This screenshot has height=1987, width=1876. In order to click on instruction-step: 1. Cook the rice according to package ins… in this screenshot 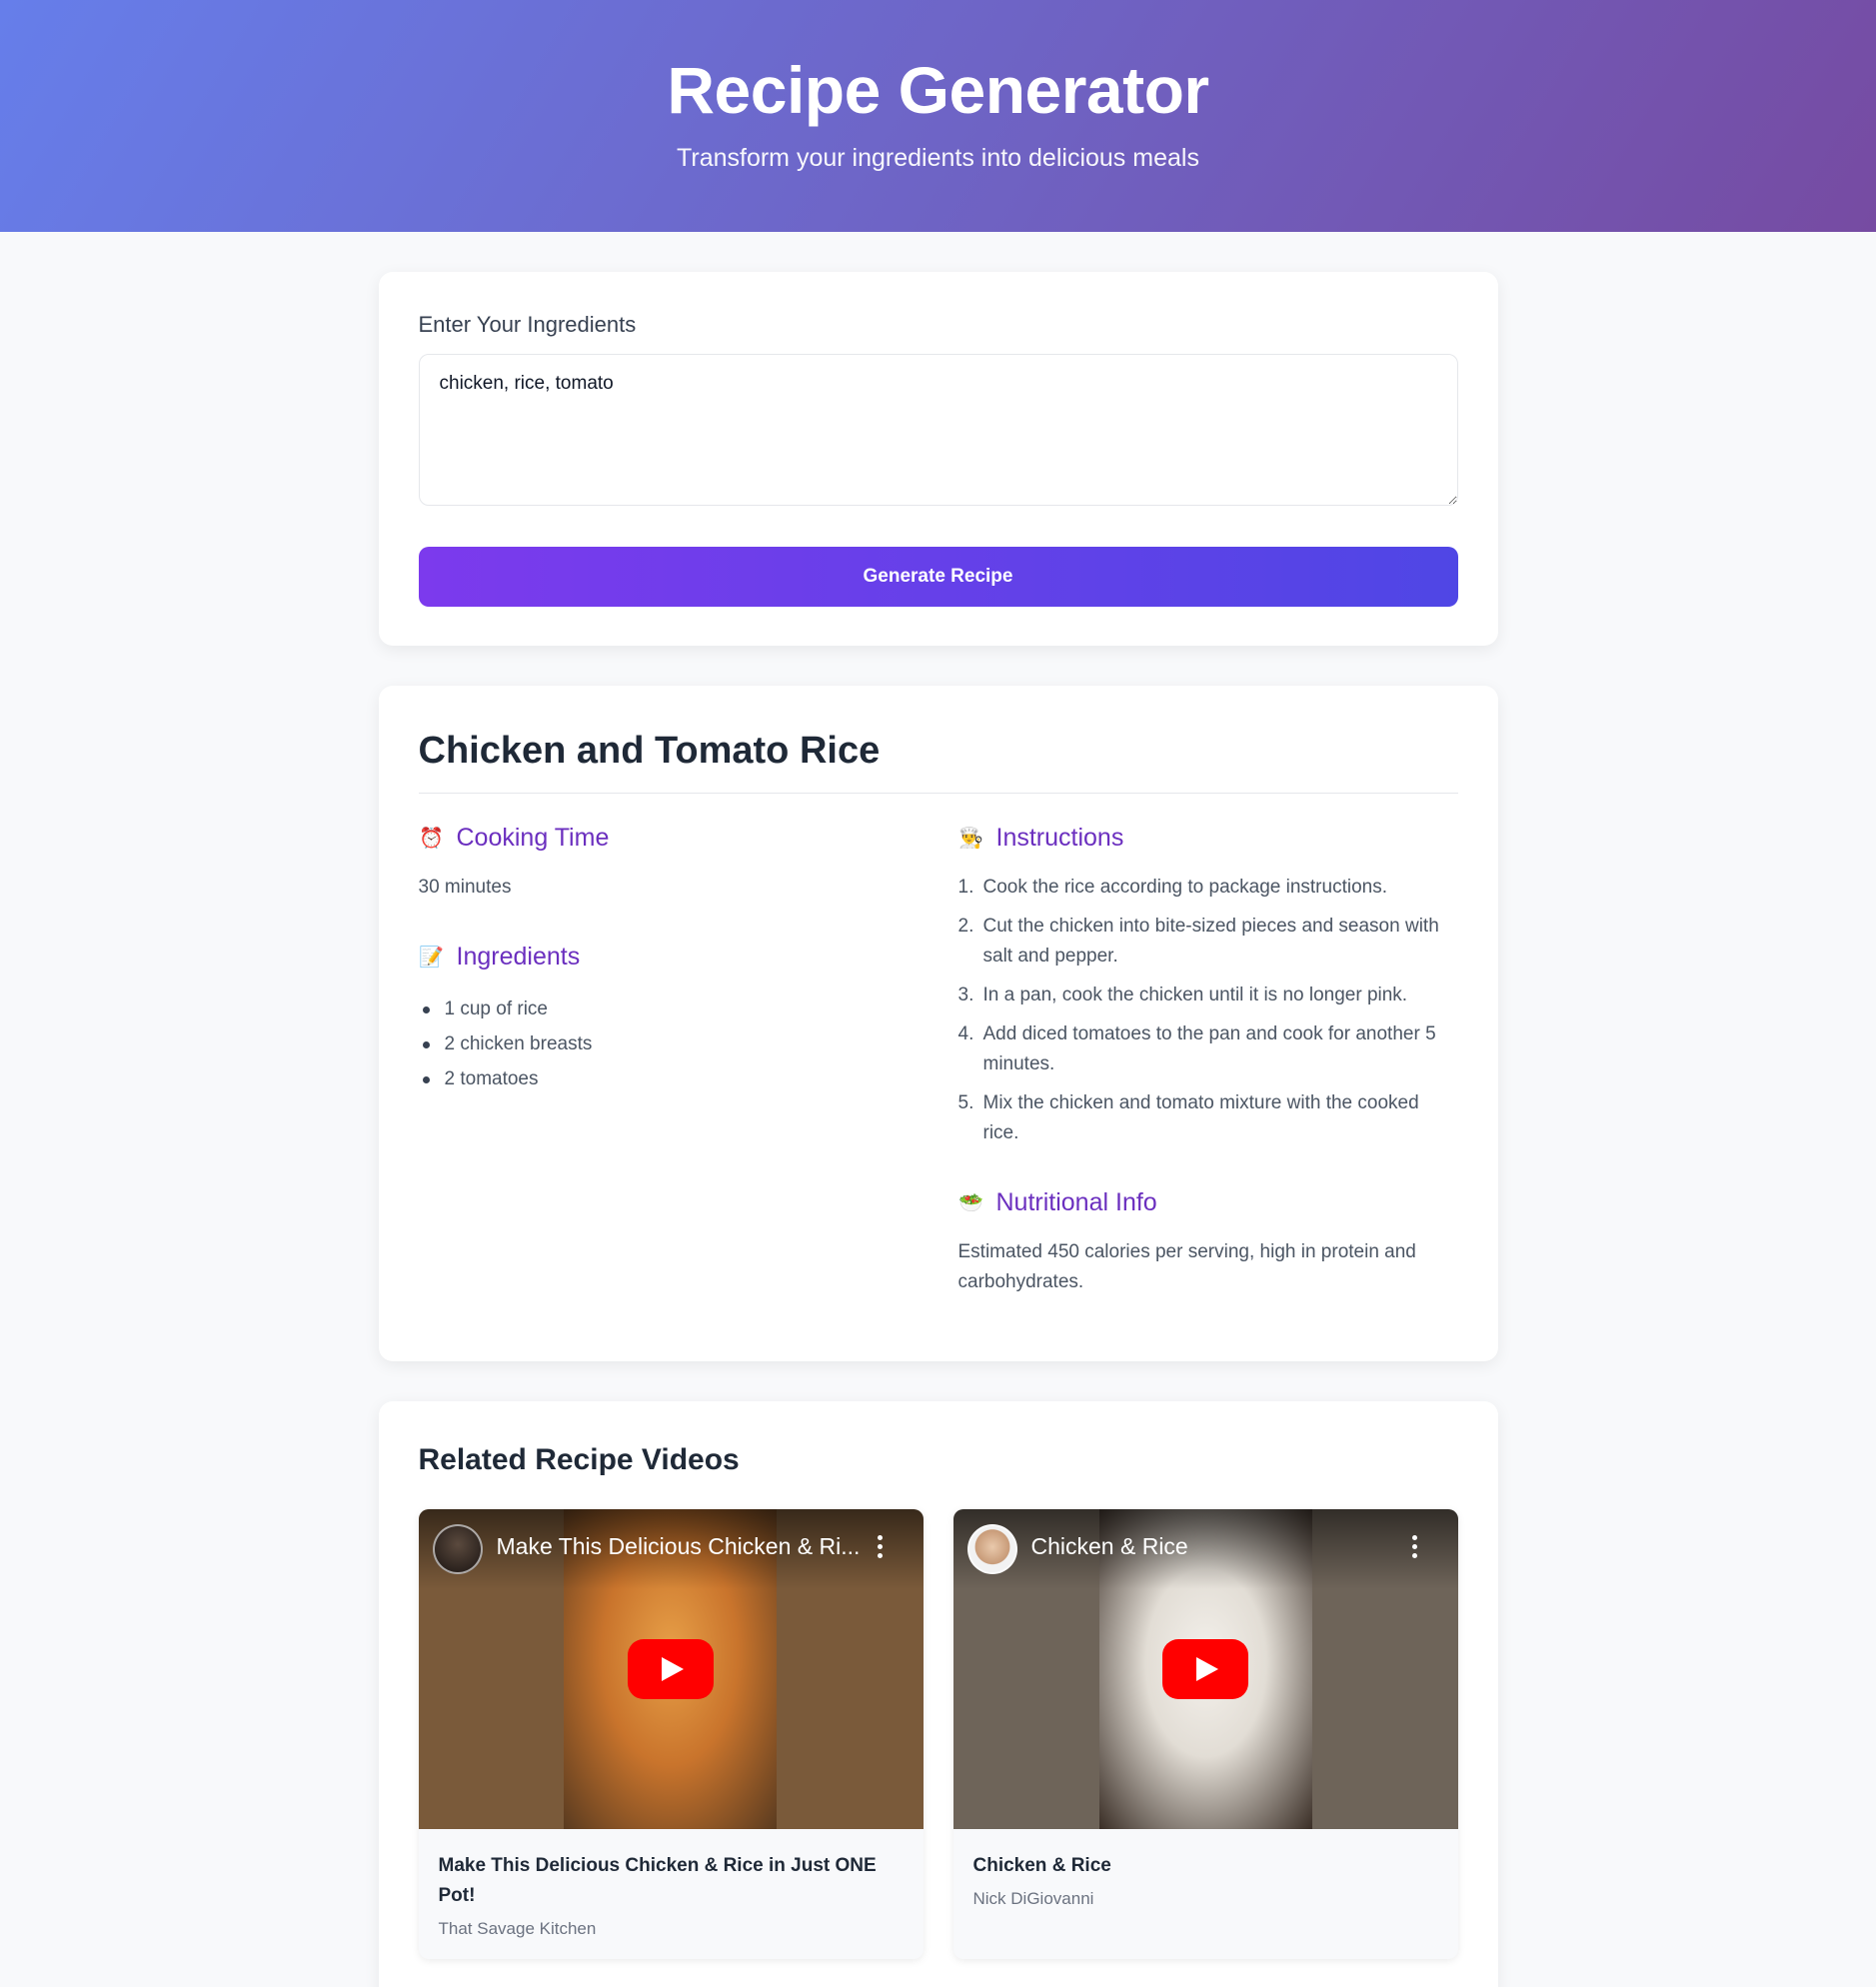, I will do `click(1172, 887)`.